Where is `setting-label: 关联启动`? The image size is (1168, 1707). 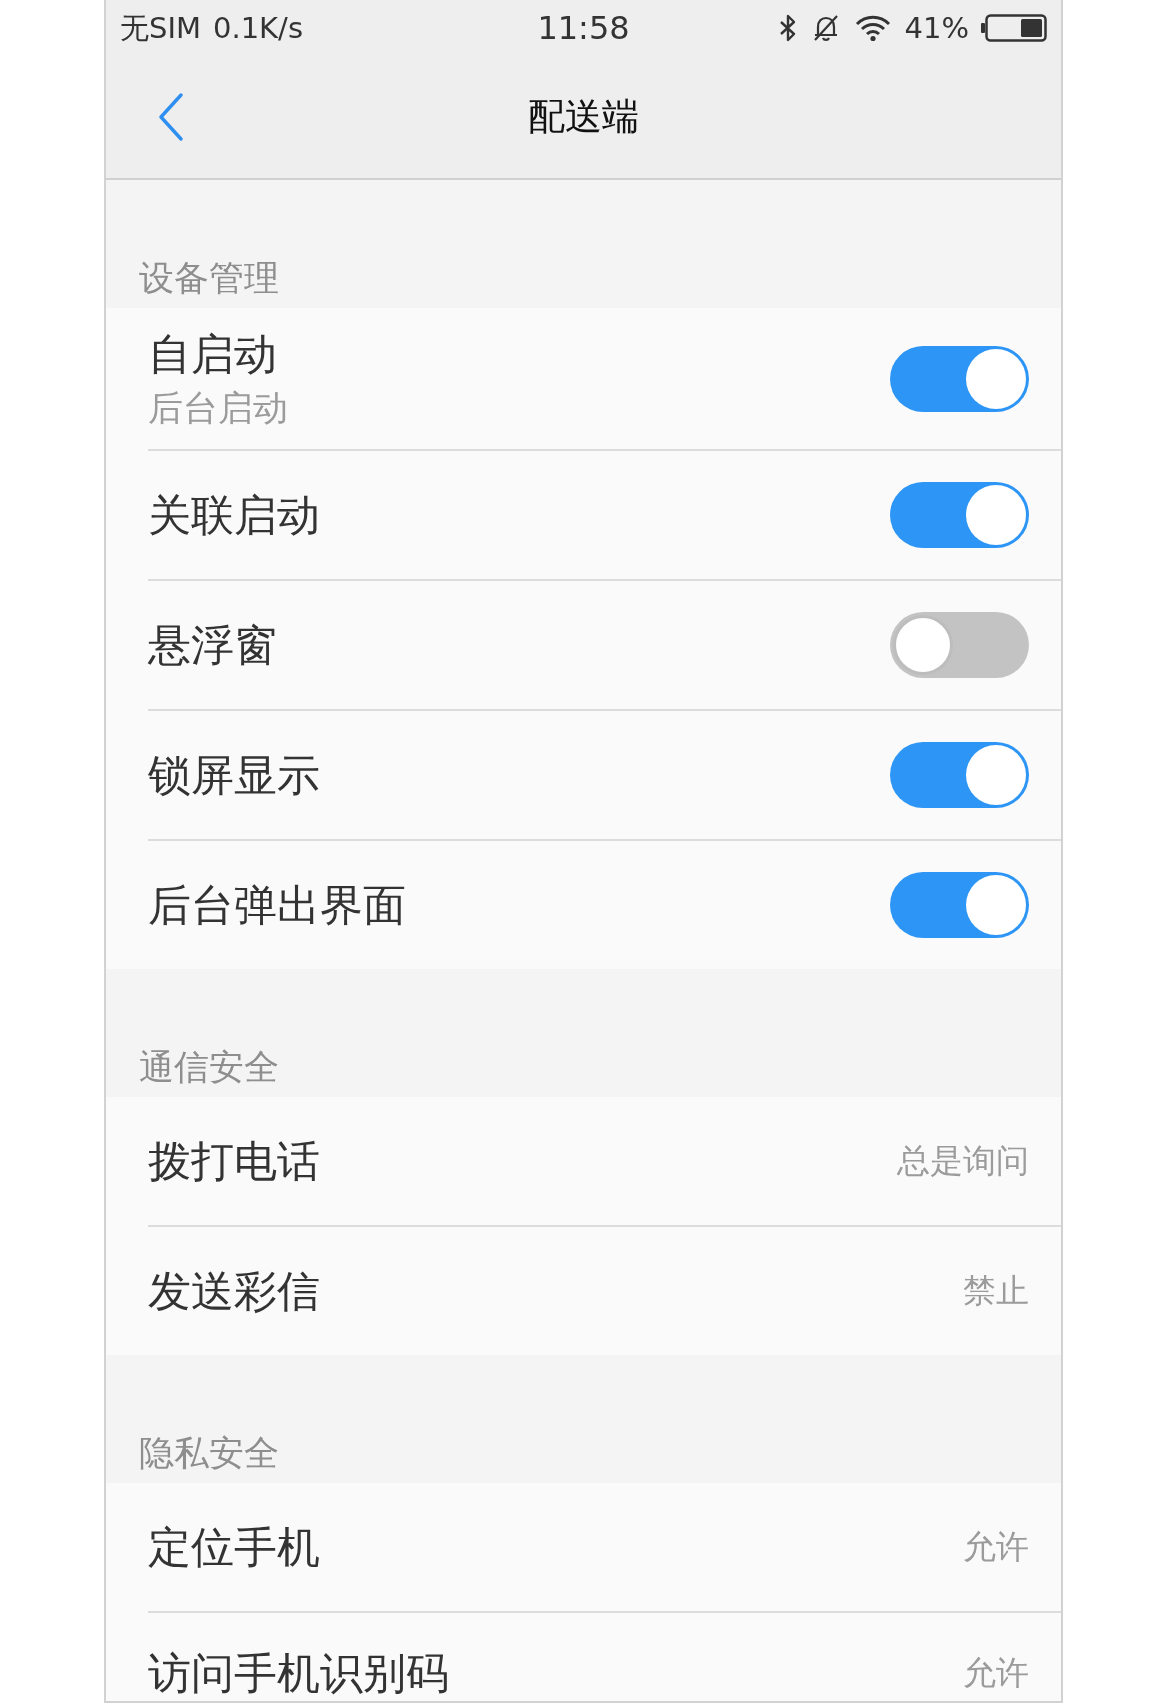
setting-label: 关联启动 is located at coordinates (234, 515).